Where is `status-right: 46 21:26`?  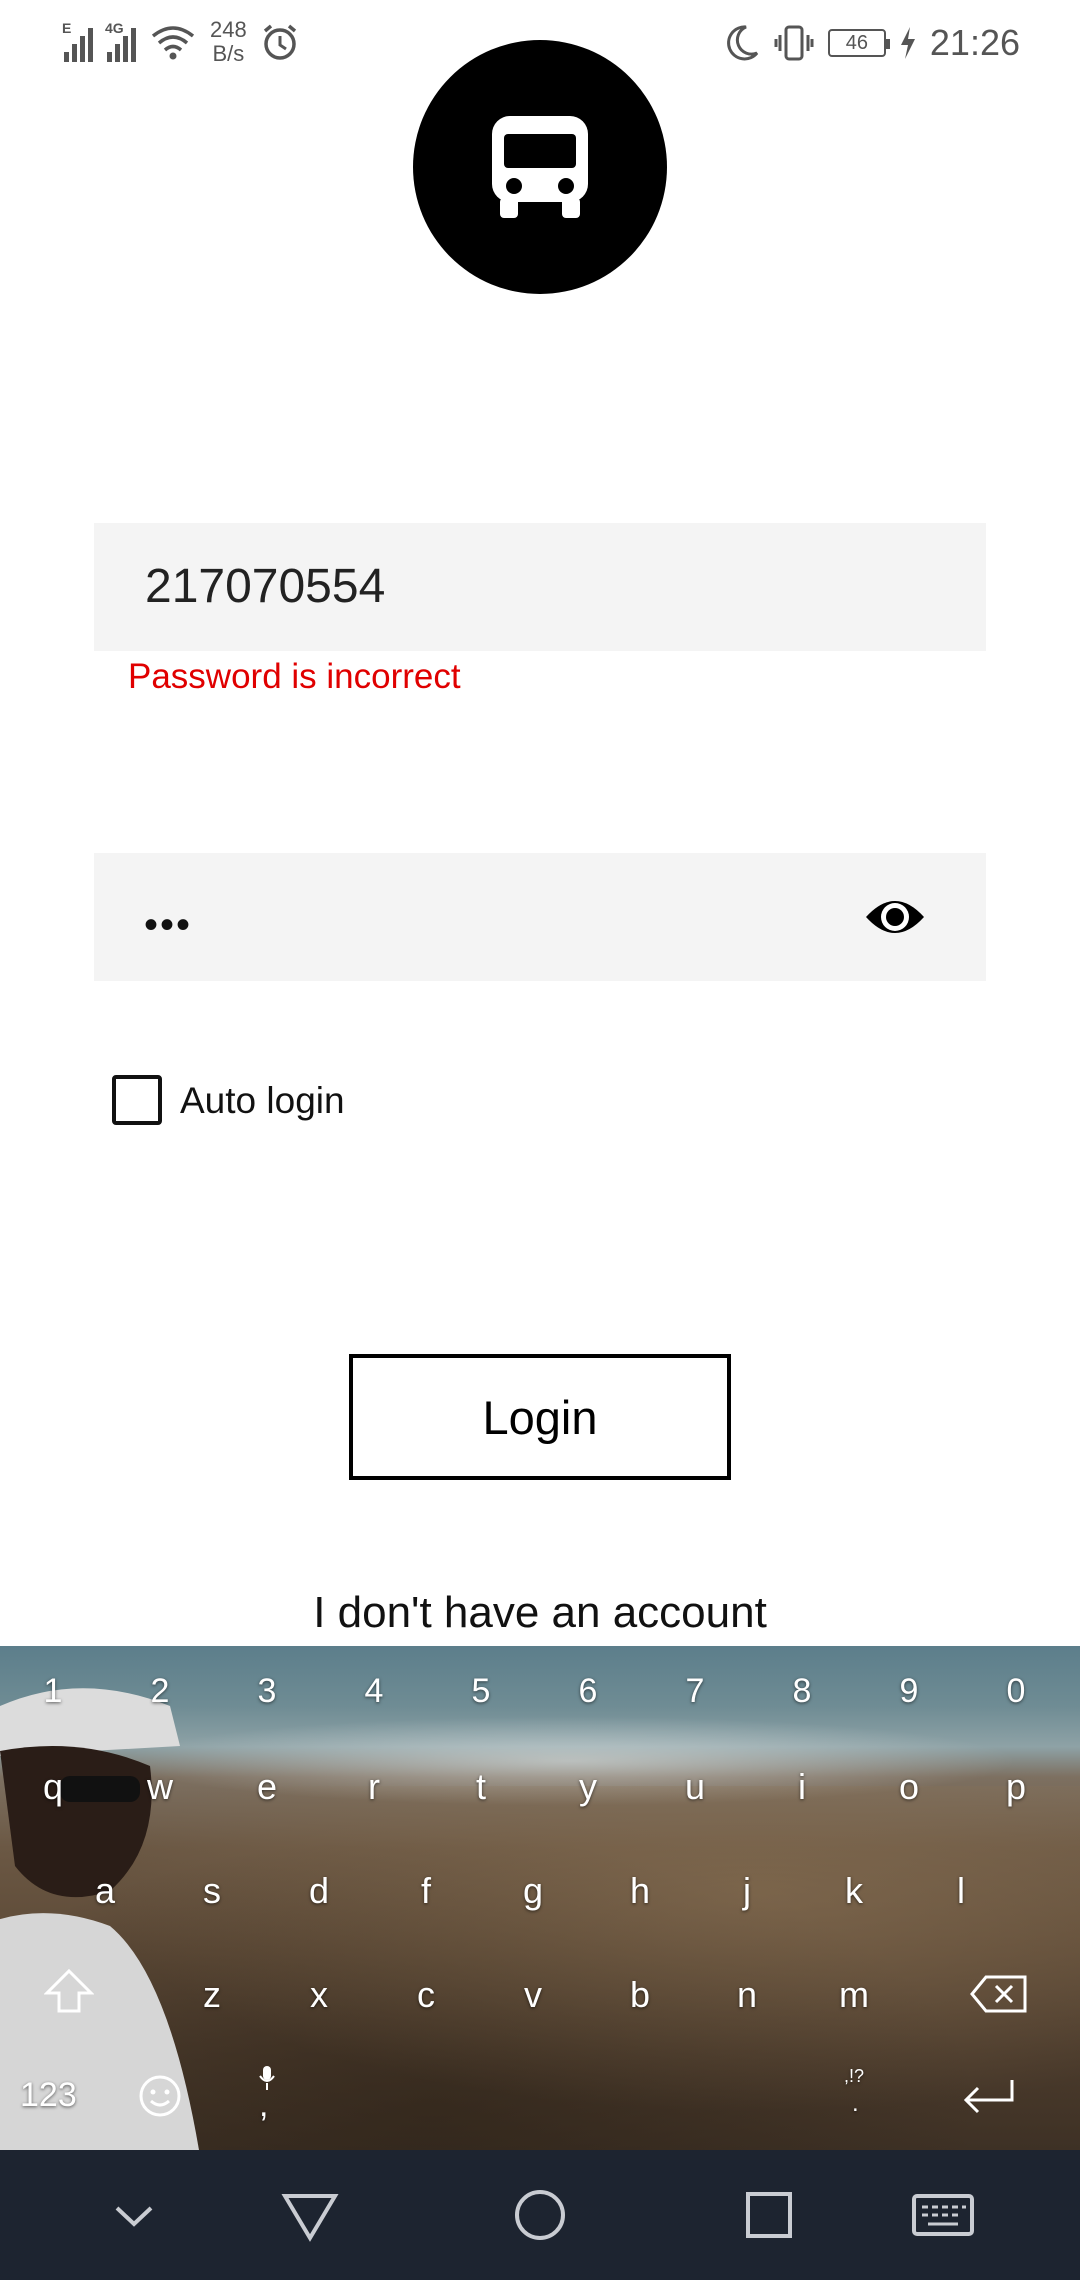 status-right: 46 21:26 is located at coordinates (872, 43).